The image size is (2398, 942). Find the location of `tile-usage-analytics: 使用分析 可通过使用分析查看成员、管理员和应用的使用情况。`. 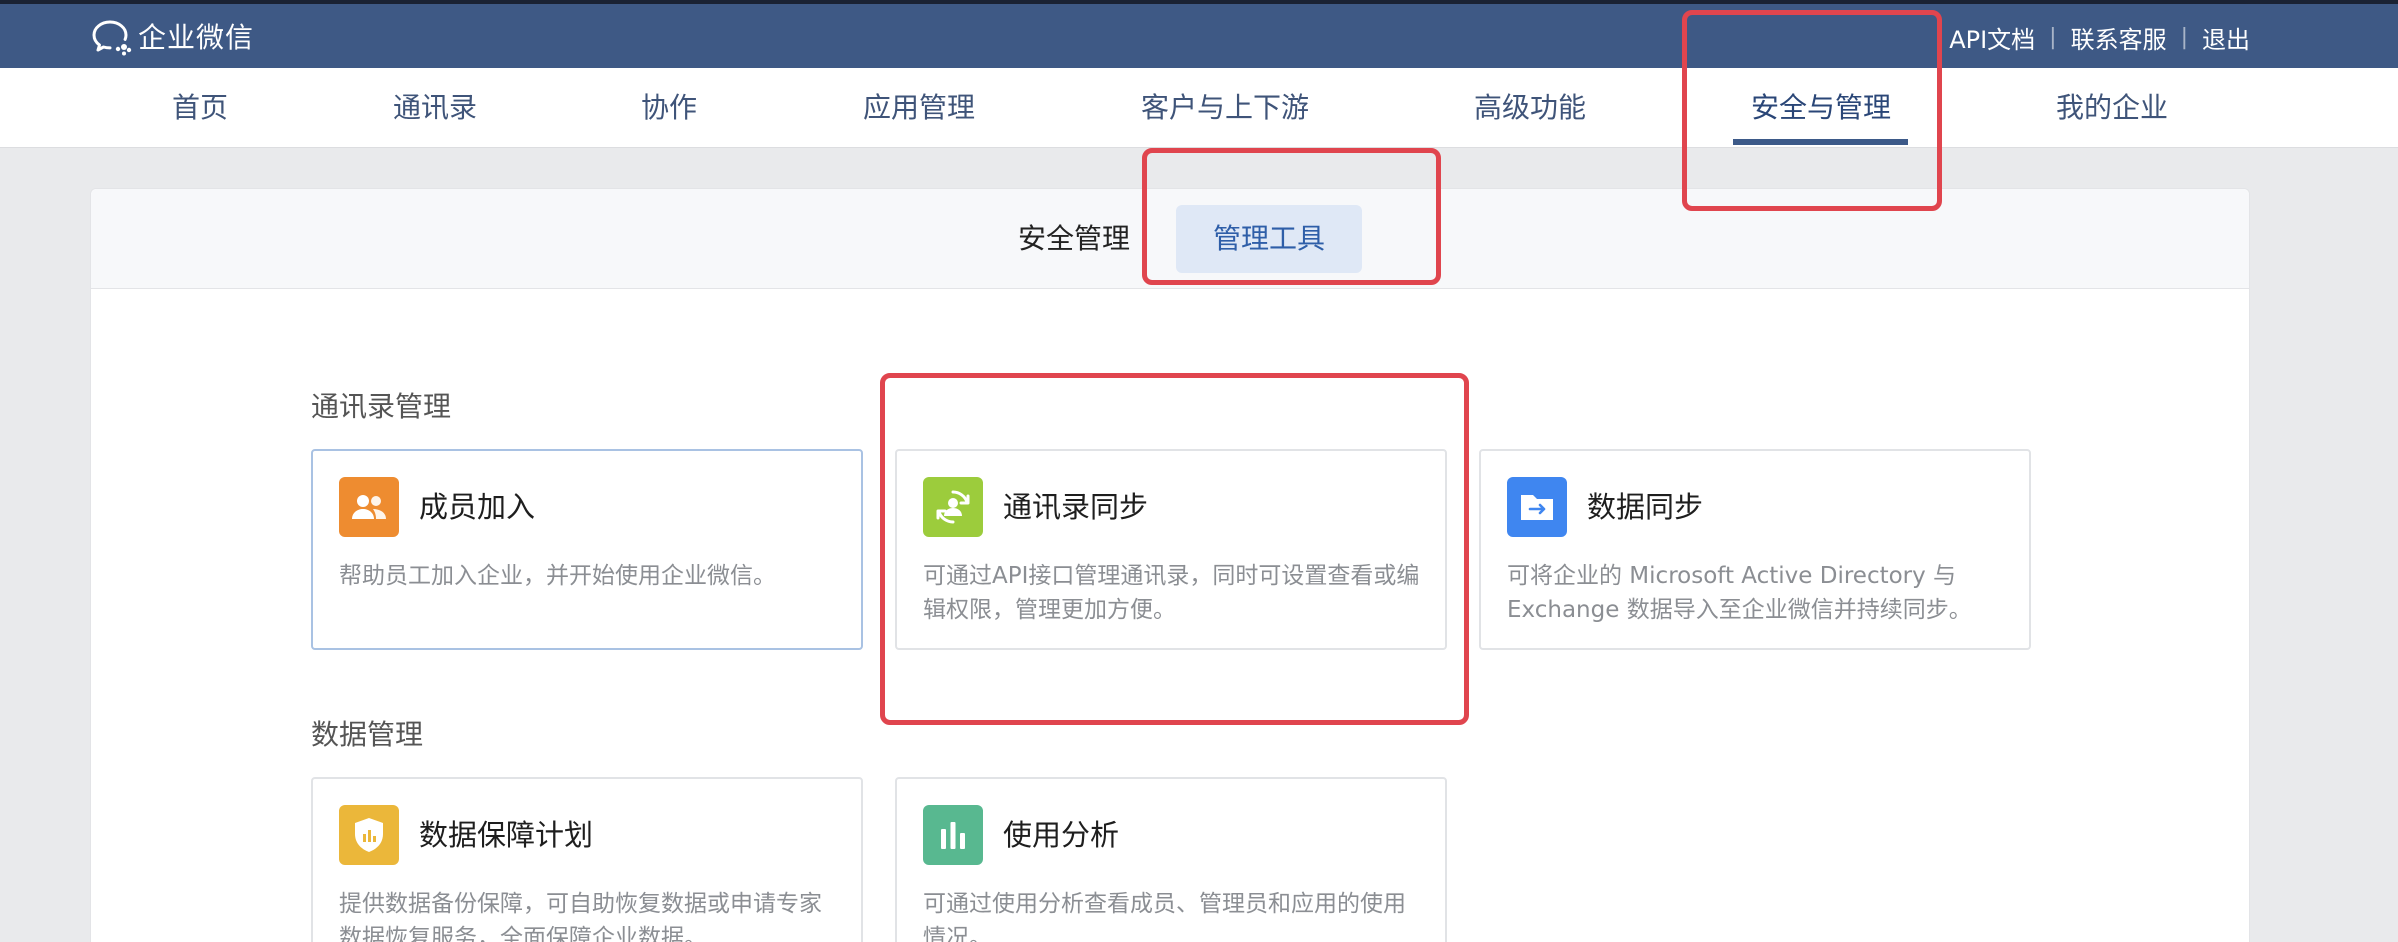

tile-usage-analytics: 使用分析 可通过使用分析查看成员、管理员和应用的使用情况。 is located at coordinates (1171, 859).